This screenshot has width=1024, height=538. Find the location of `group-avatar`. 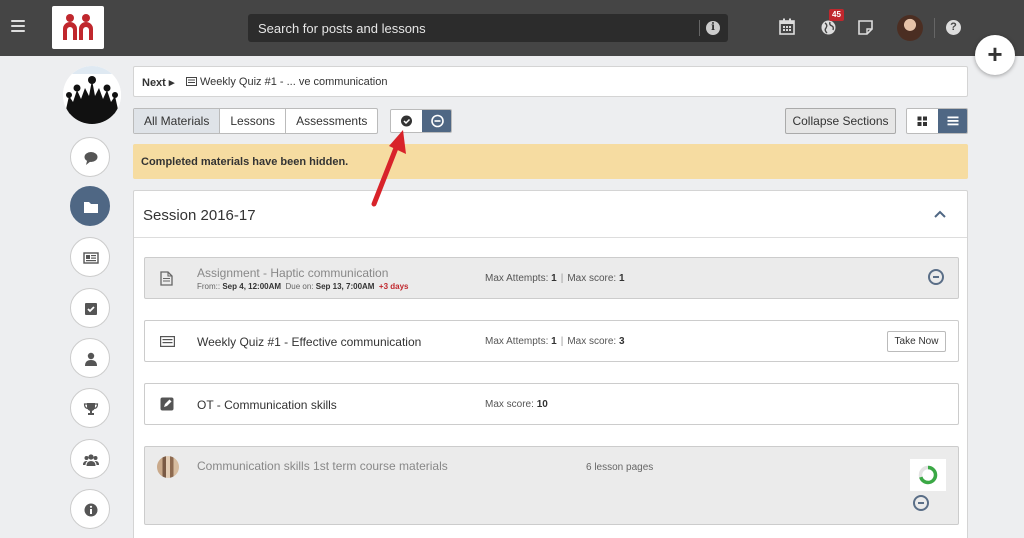

group-avatar is located at coordinates (92, 95).